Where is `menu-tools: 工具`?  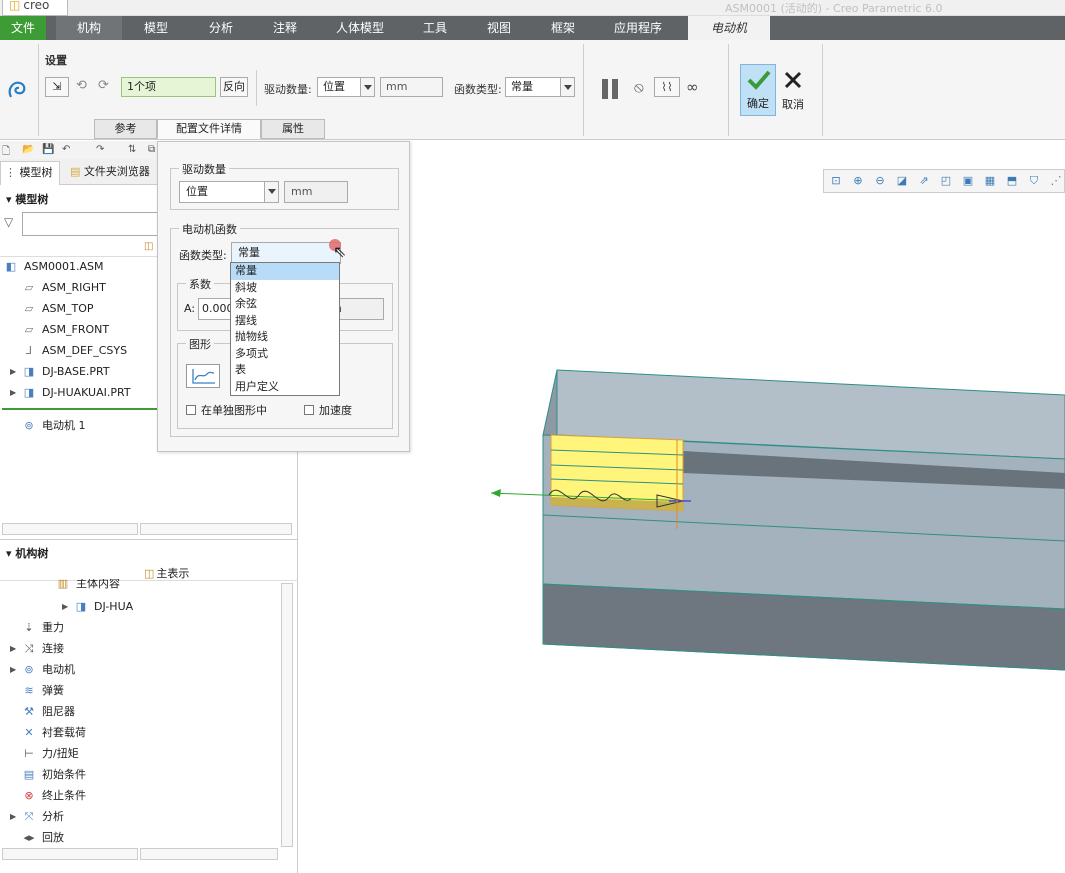
menu-tools: 工具 is located at coordinates (435, 28).